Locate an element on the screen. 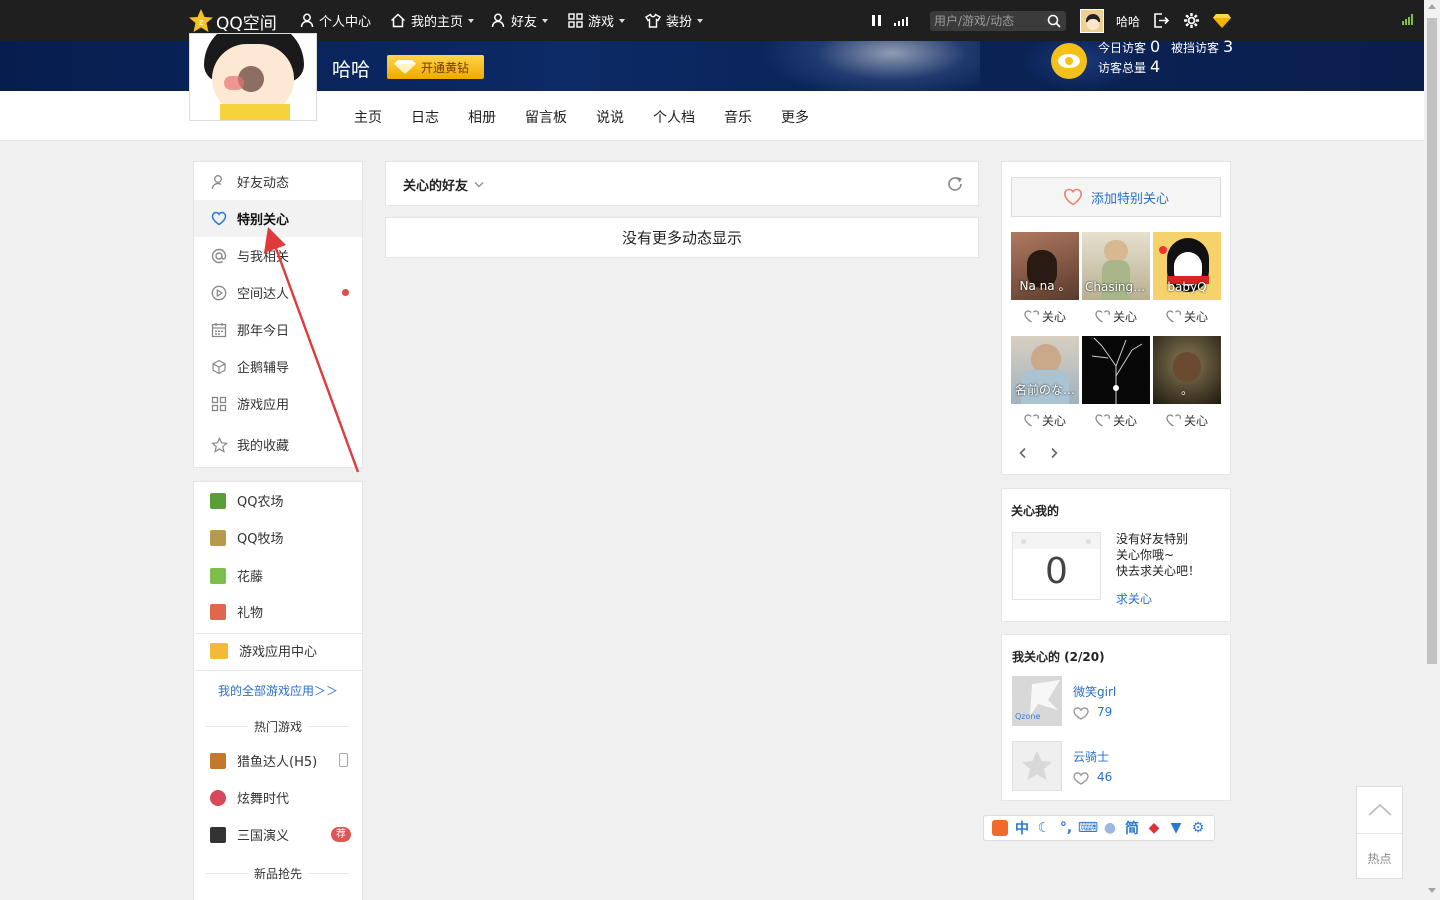 The width and height of the screenshot is (1440, 900). punctuation-icon: °, is located at coordinates (1066, 828).